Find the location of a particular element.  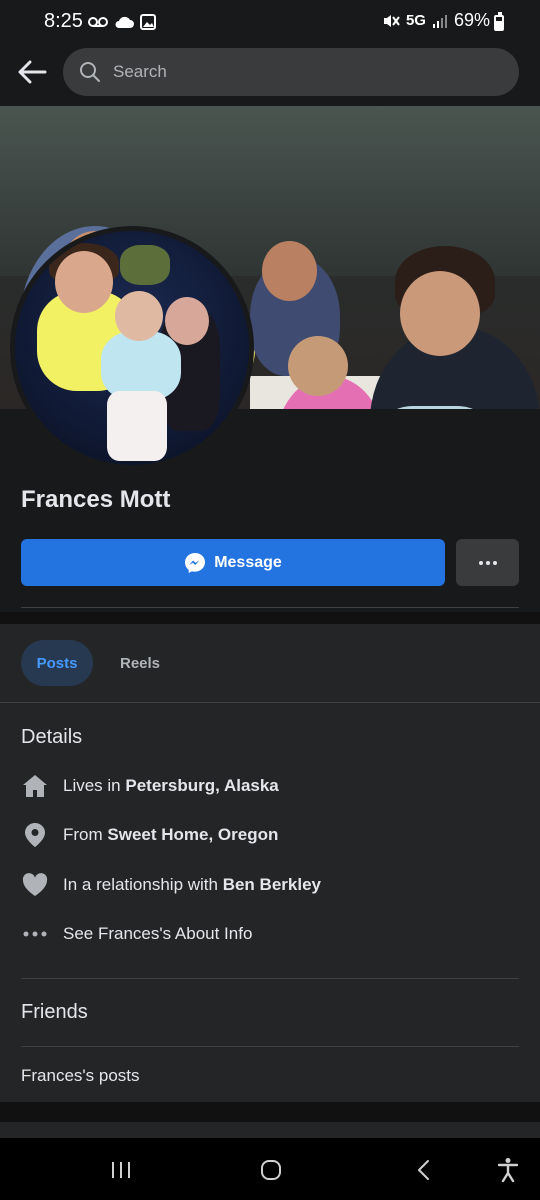

more-options-button is located at coordinates (487, 562).